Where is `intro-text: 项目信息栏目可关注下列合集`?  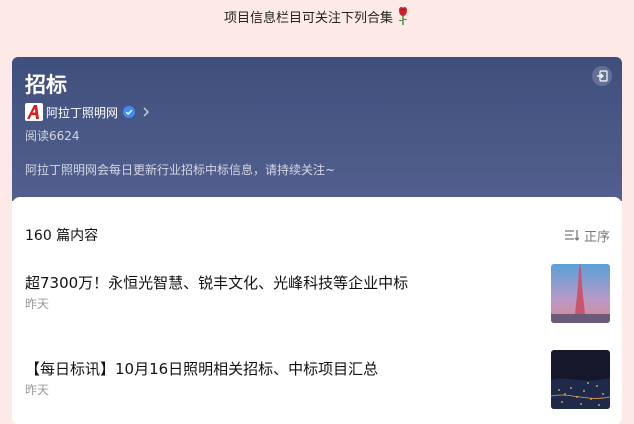
intro-text: 项目信息栏目可关注下列合集 is located at coordinates (308, 18).